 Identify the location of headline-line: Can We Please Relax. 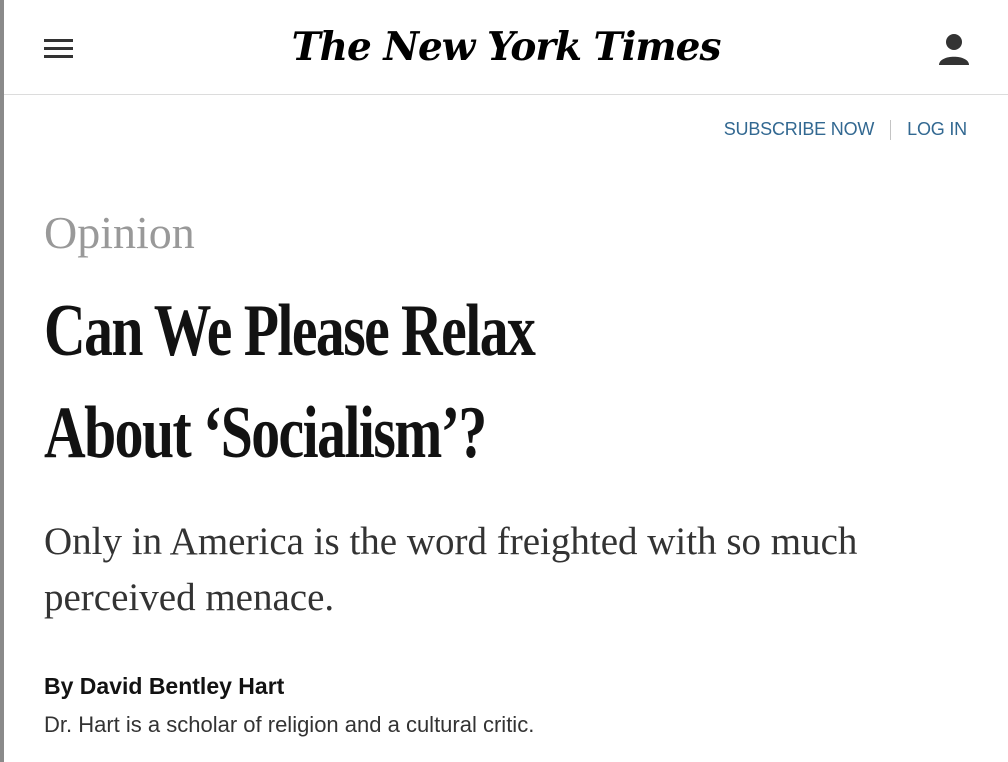
(290, 331).